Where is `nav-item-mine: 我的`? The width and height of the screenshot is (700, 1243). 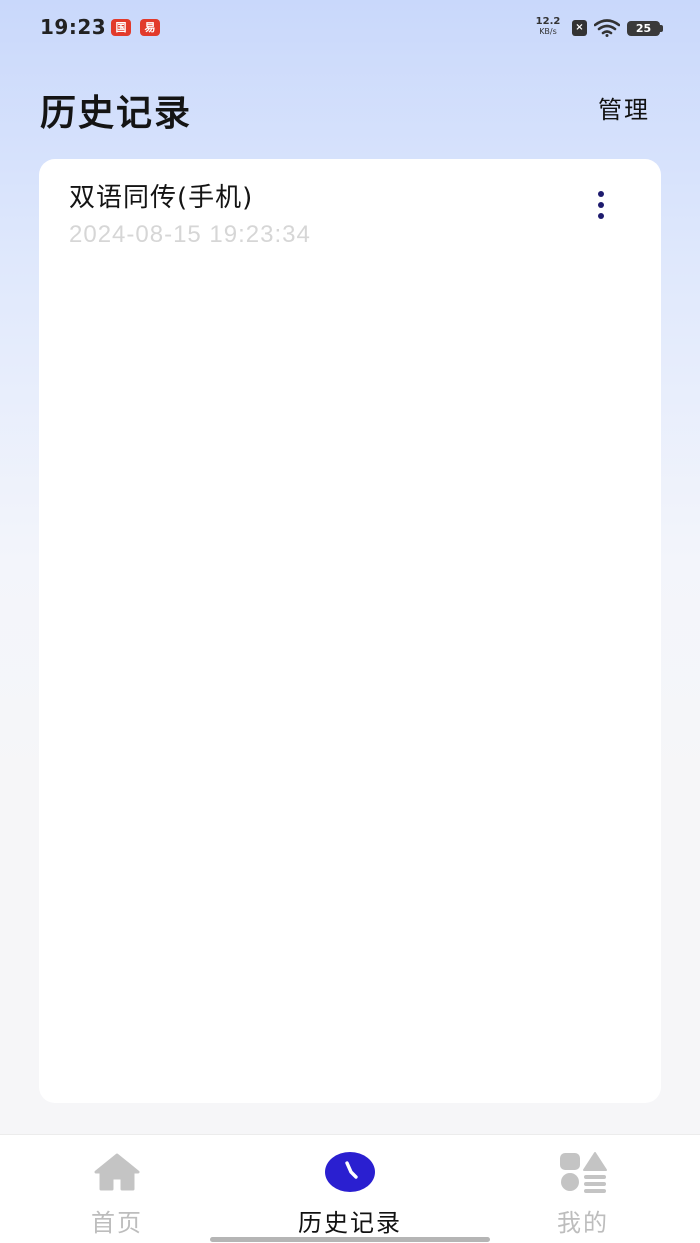
nav-item-mine: 我的 is located at coordinates (583, 1189).